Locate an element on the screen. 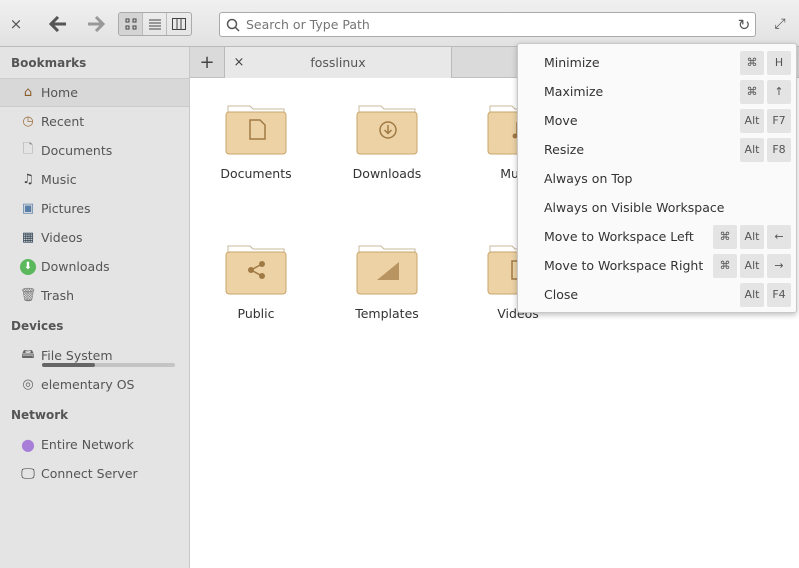 This screenshot has width=799, height=568. sidebar-item-label: Pictures is located at coordinates (66, 208).